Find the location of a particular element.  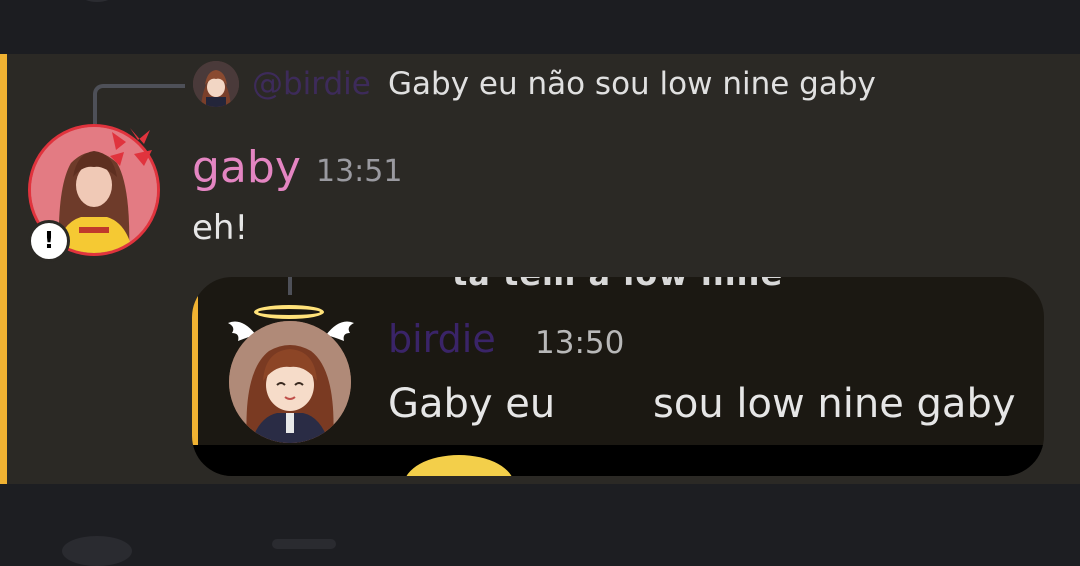

next-message-avatar is located at coordinates (97, 551).